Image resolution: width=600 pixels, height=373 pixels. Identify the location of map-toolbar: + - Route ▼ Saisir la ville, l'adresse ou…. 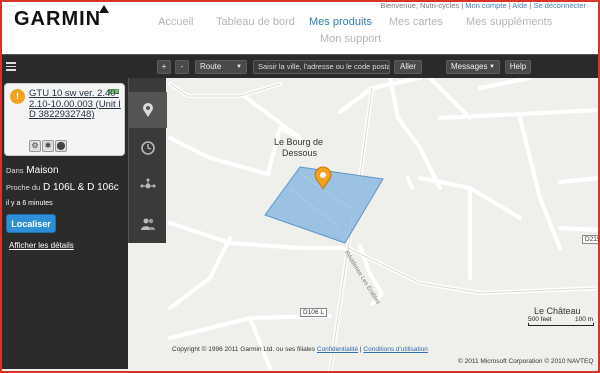
(300, 66).